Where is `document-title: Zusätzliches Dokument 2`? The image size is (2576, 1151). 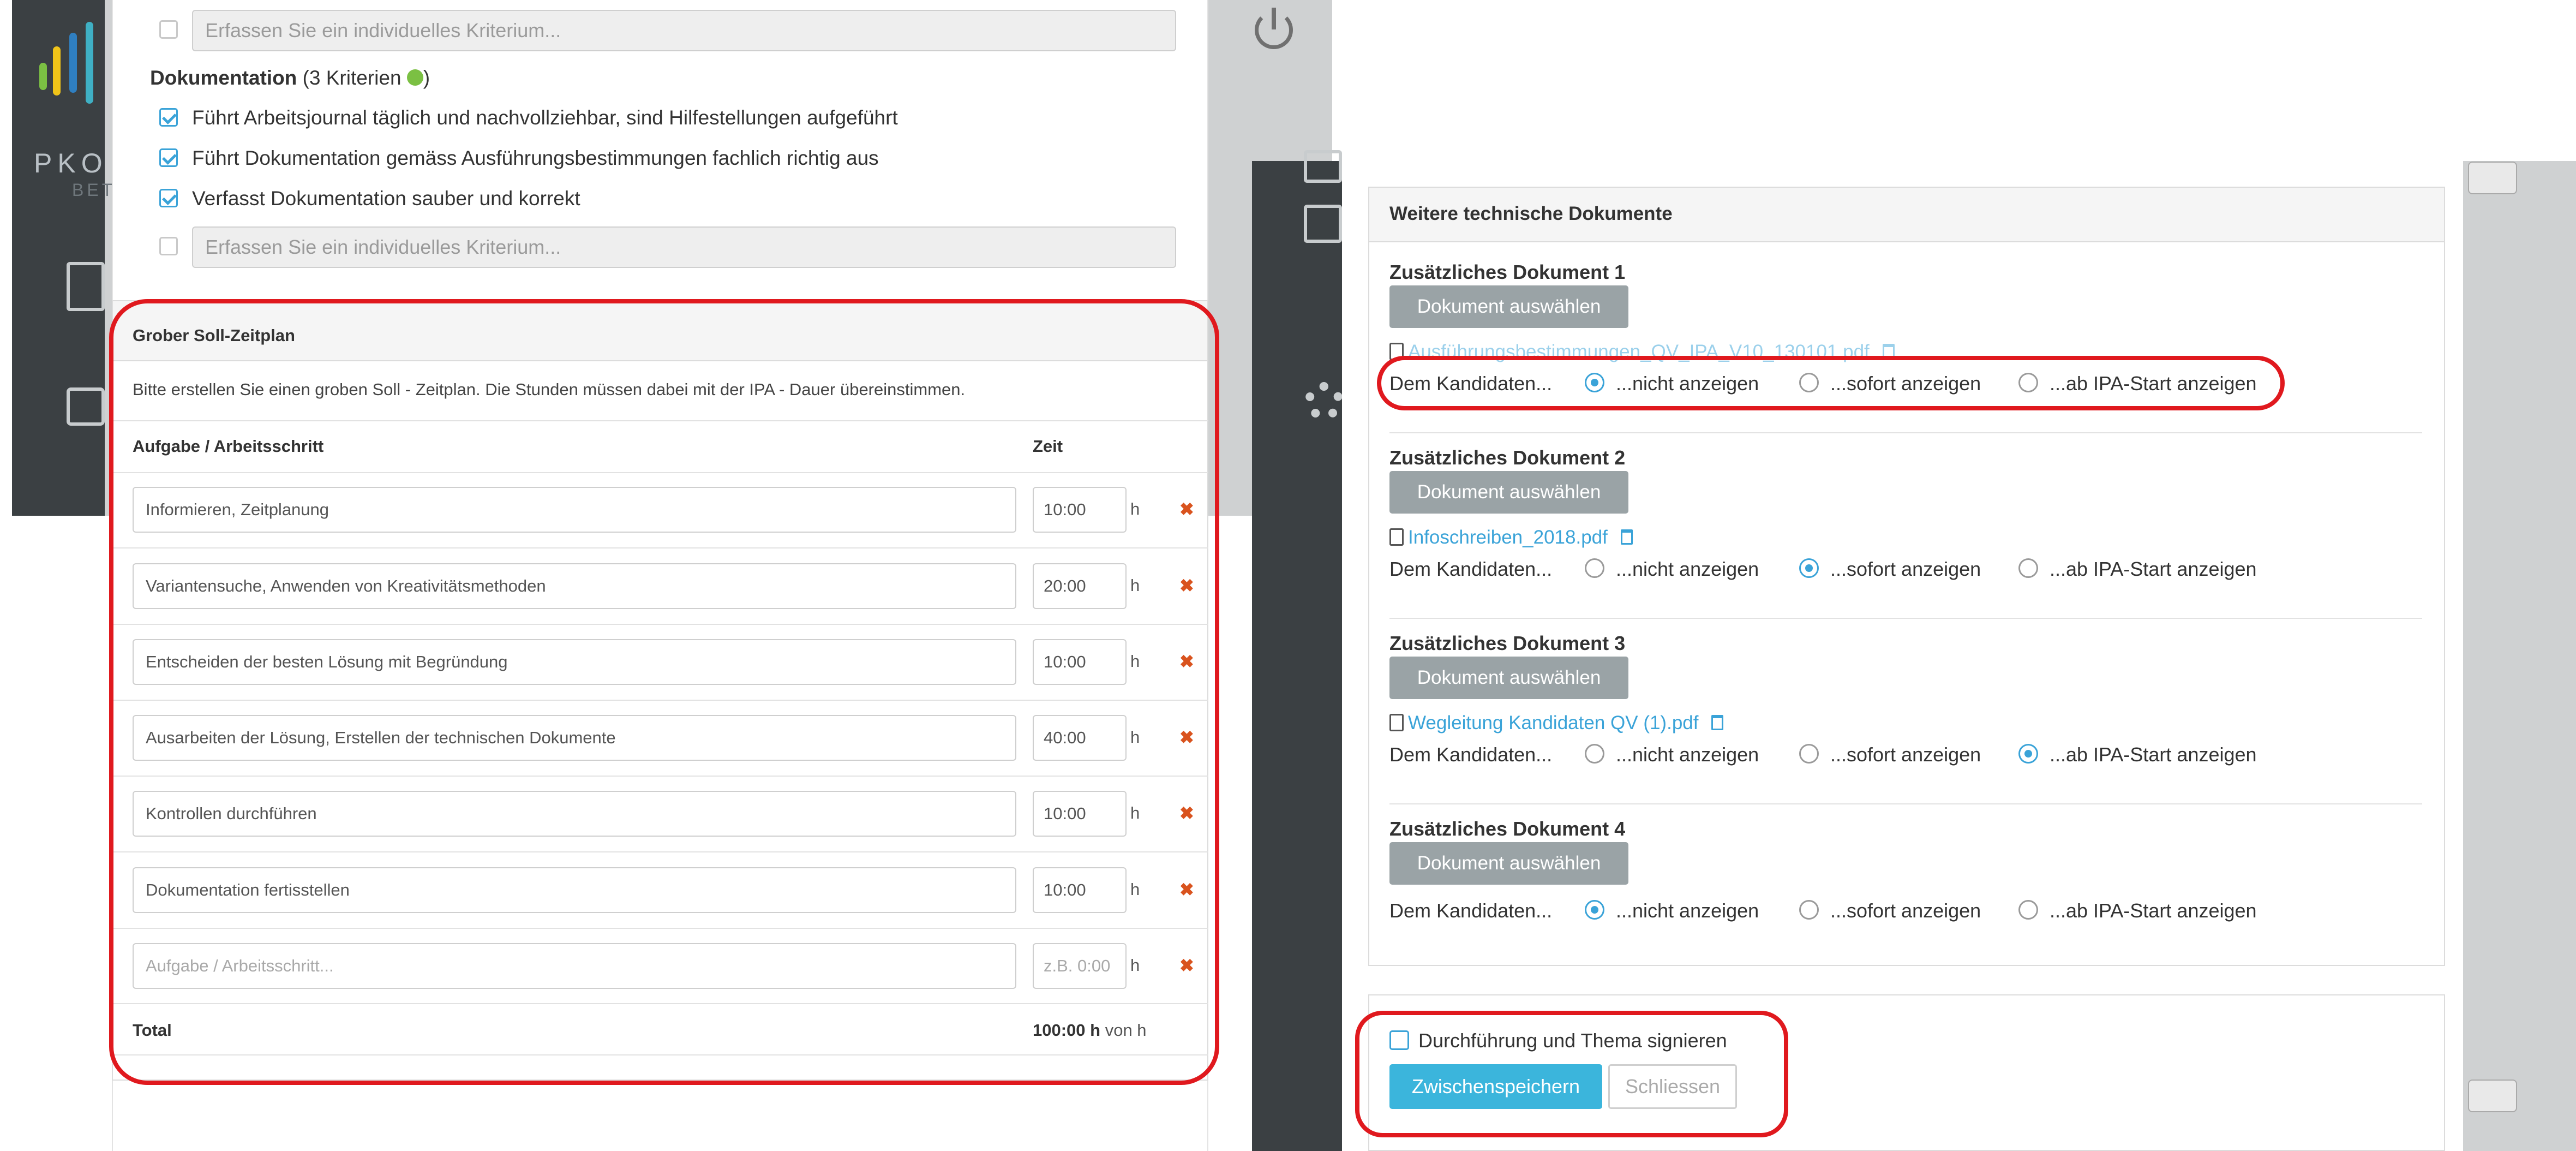 document-title: Zusätzliches Dokument 2 is located at coordinates (1508, 457).